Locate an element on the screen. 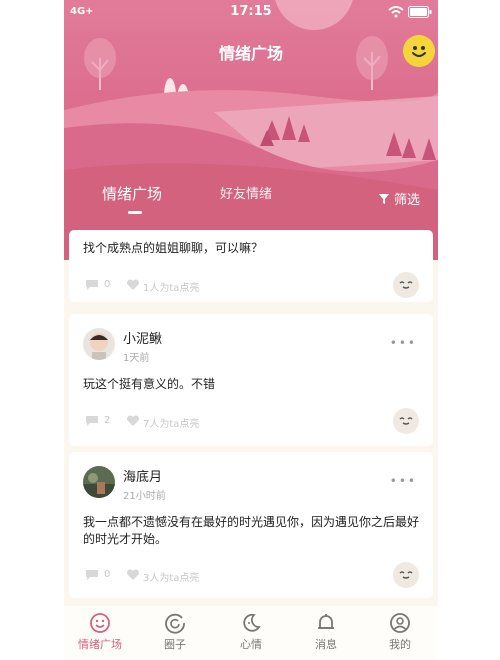 Image resolution: width=500 pixels, height=660 pixels. post-time: 21小时前 is located at coordinates (144, 496).